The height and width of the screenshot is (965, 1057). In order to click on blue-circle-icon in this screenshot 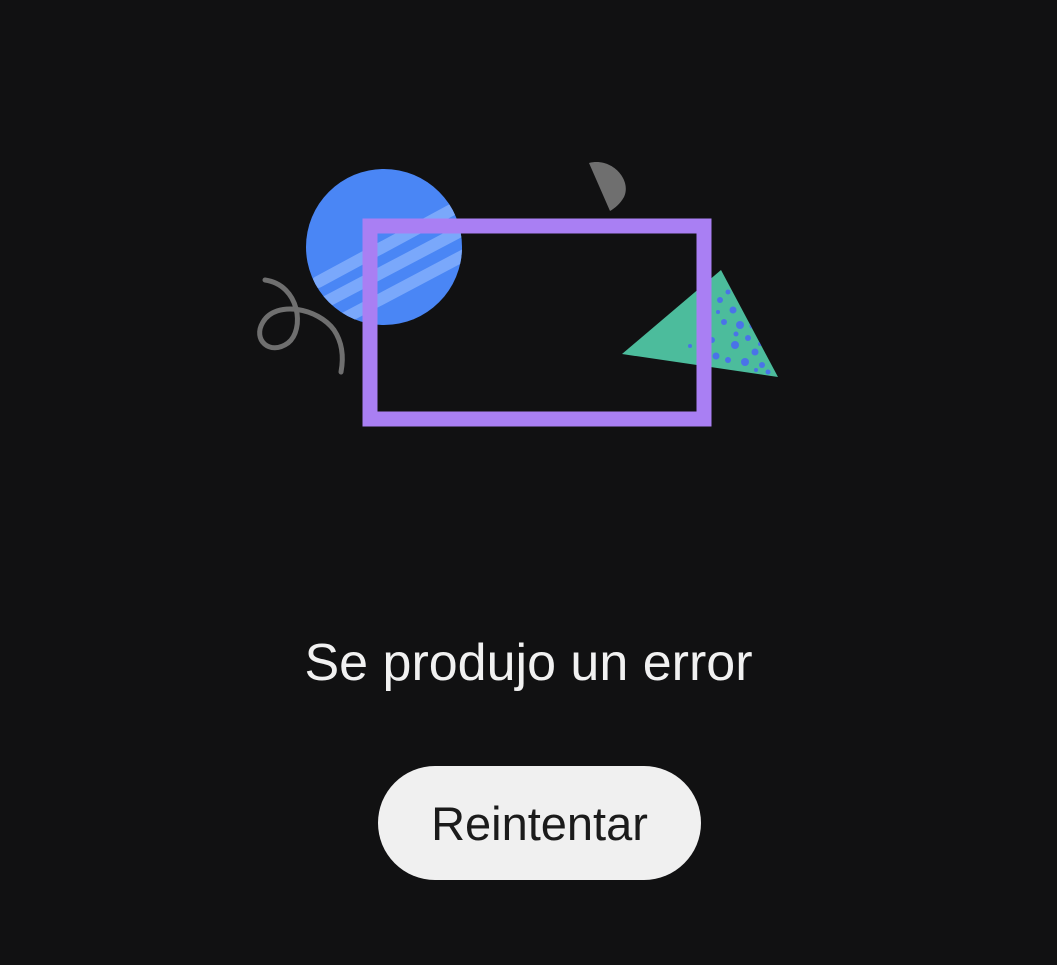, I will do `click(384, 247)`.